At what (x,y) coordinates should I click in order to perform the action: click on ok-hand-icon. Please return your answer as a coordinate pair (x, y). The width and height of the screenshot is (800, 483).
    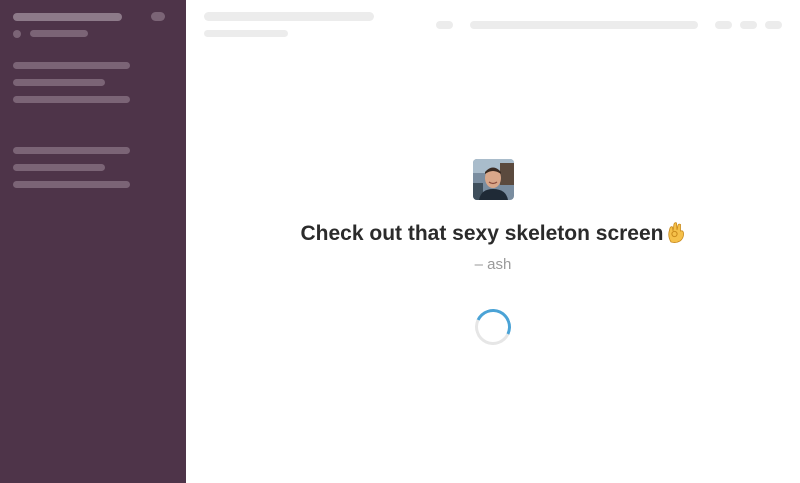
    Looking at the image, I should click on (676, 232).